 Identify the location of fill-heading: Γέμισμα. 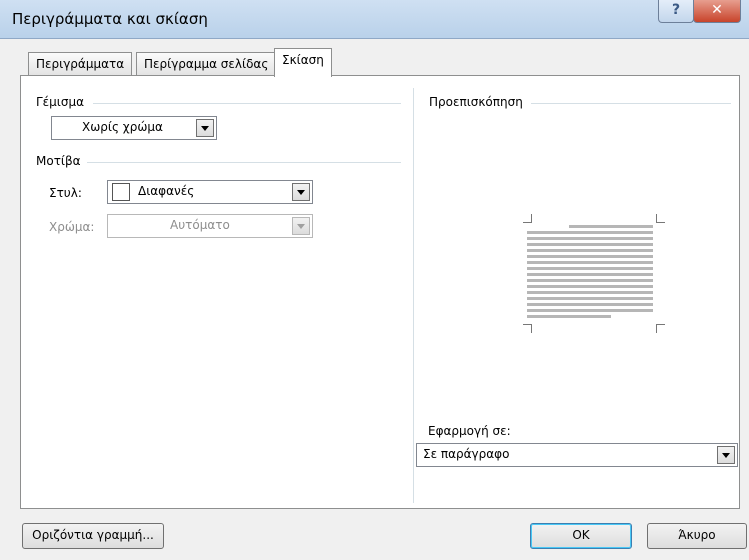
(60, 102).